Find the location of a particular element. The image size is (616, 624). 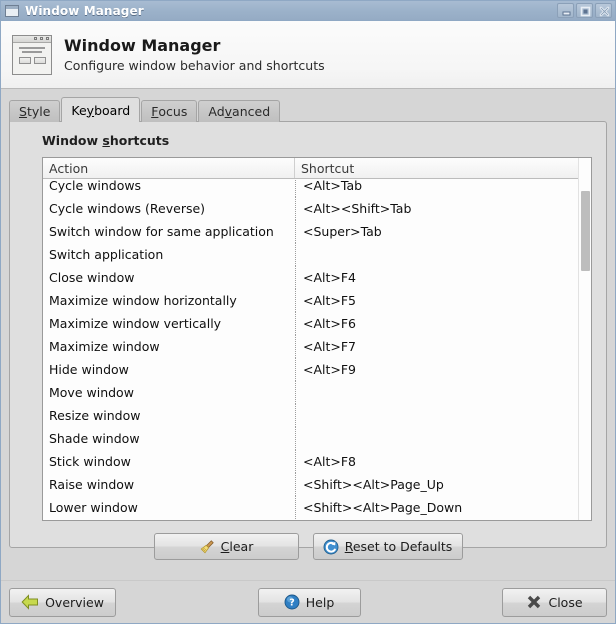

table-header-row: Action Shortcut is located at coordinates (310, 168).